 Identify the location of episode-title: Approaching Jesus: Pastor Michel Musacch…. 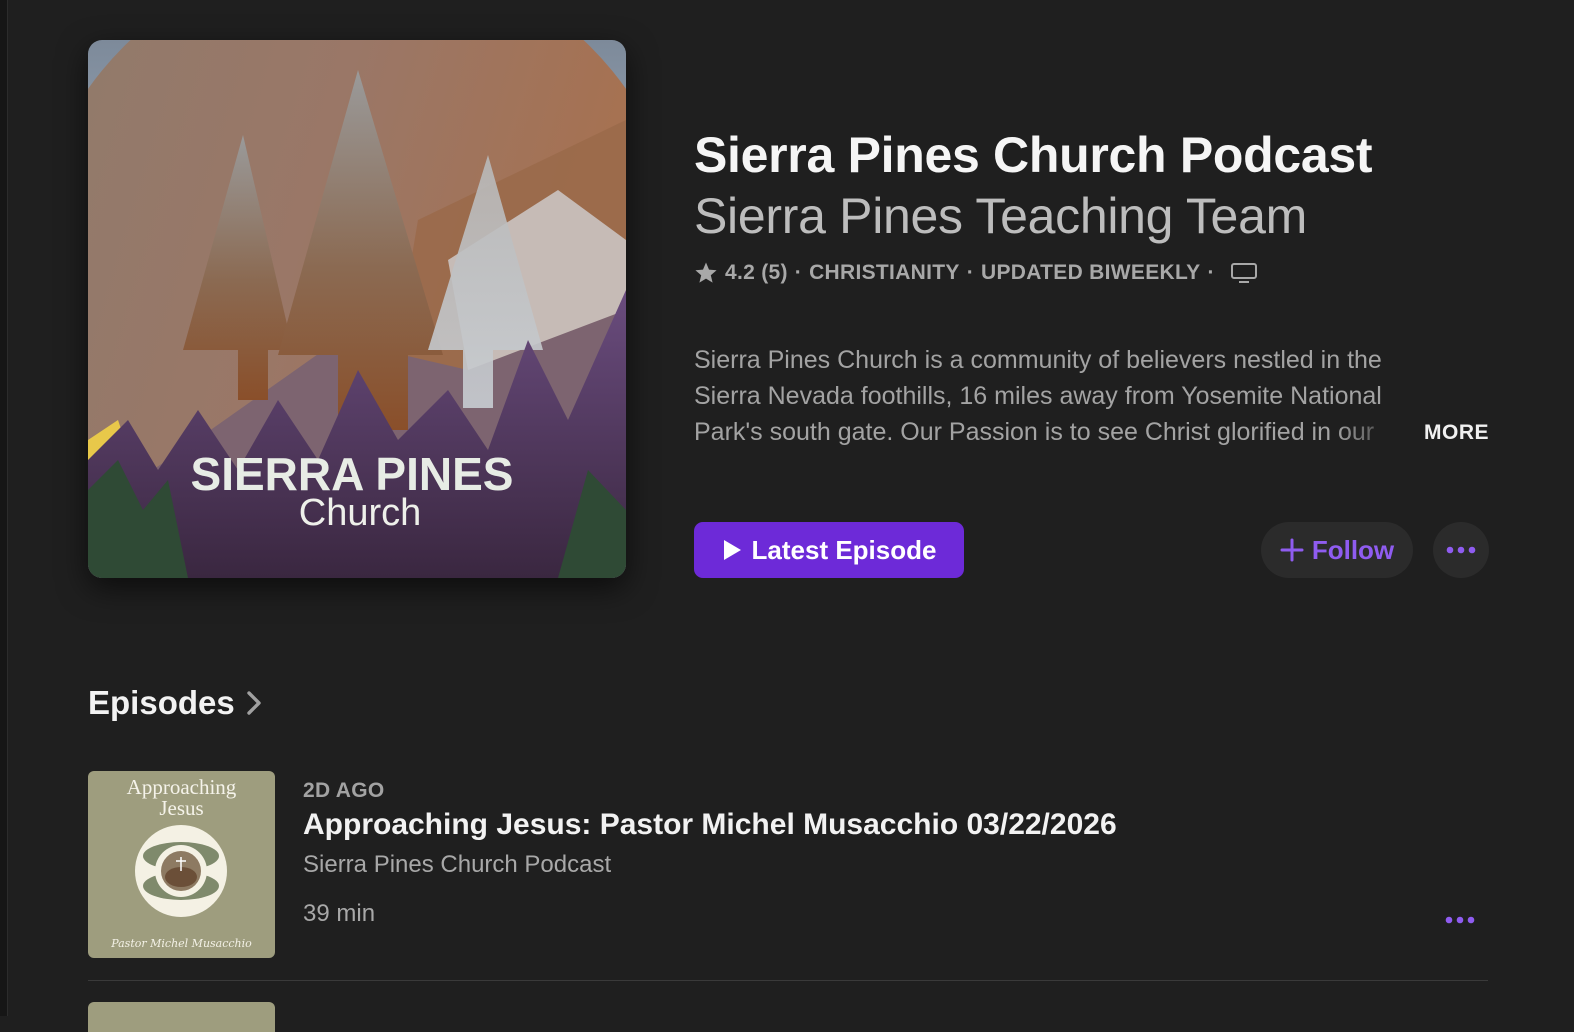
(710, 825).